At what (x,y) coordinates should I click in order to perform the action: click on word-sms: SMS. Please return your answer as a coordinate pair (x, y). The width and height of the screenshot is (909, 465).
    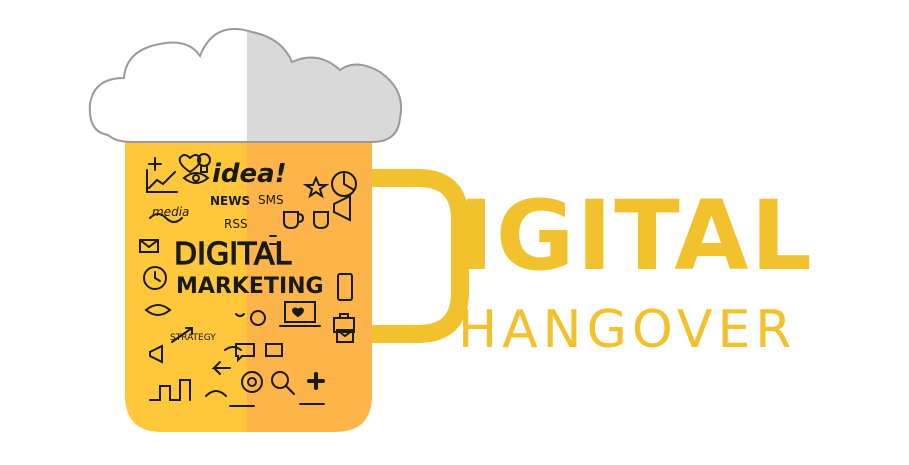
    Looking at the image, I should click on (271, 200).